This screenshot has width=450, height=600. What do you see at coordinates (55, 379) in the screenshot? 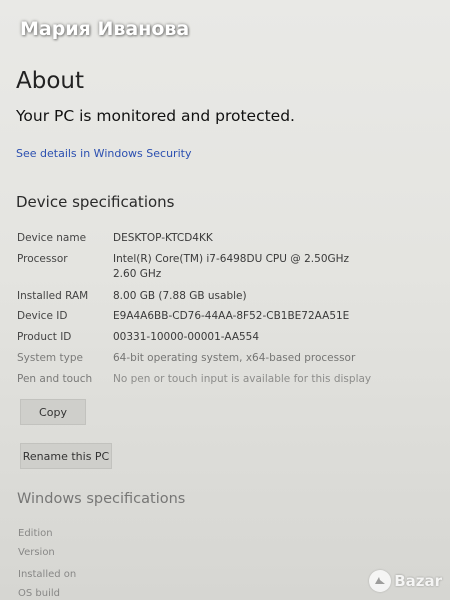
I see `pen-and-touch-label: Pen and touch` at bounding box center [55, 379].